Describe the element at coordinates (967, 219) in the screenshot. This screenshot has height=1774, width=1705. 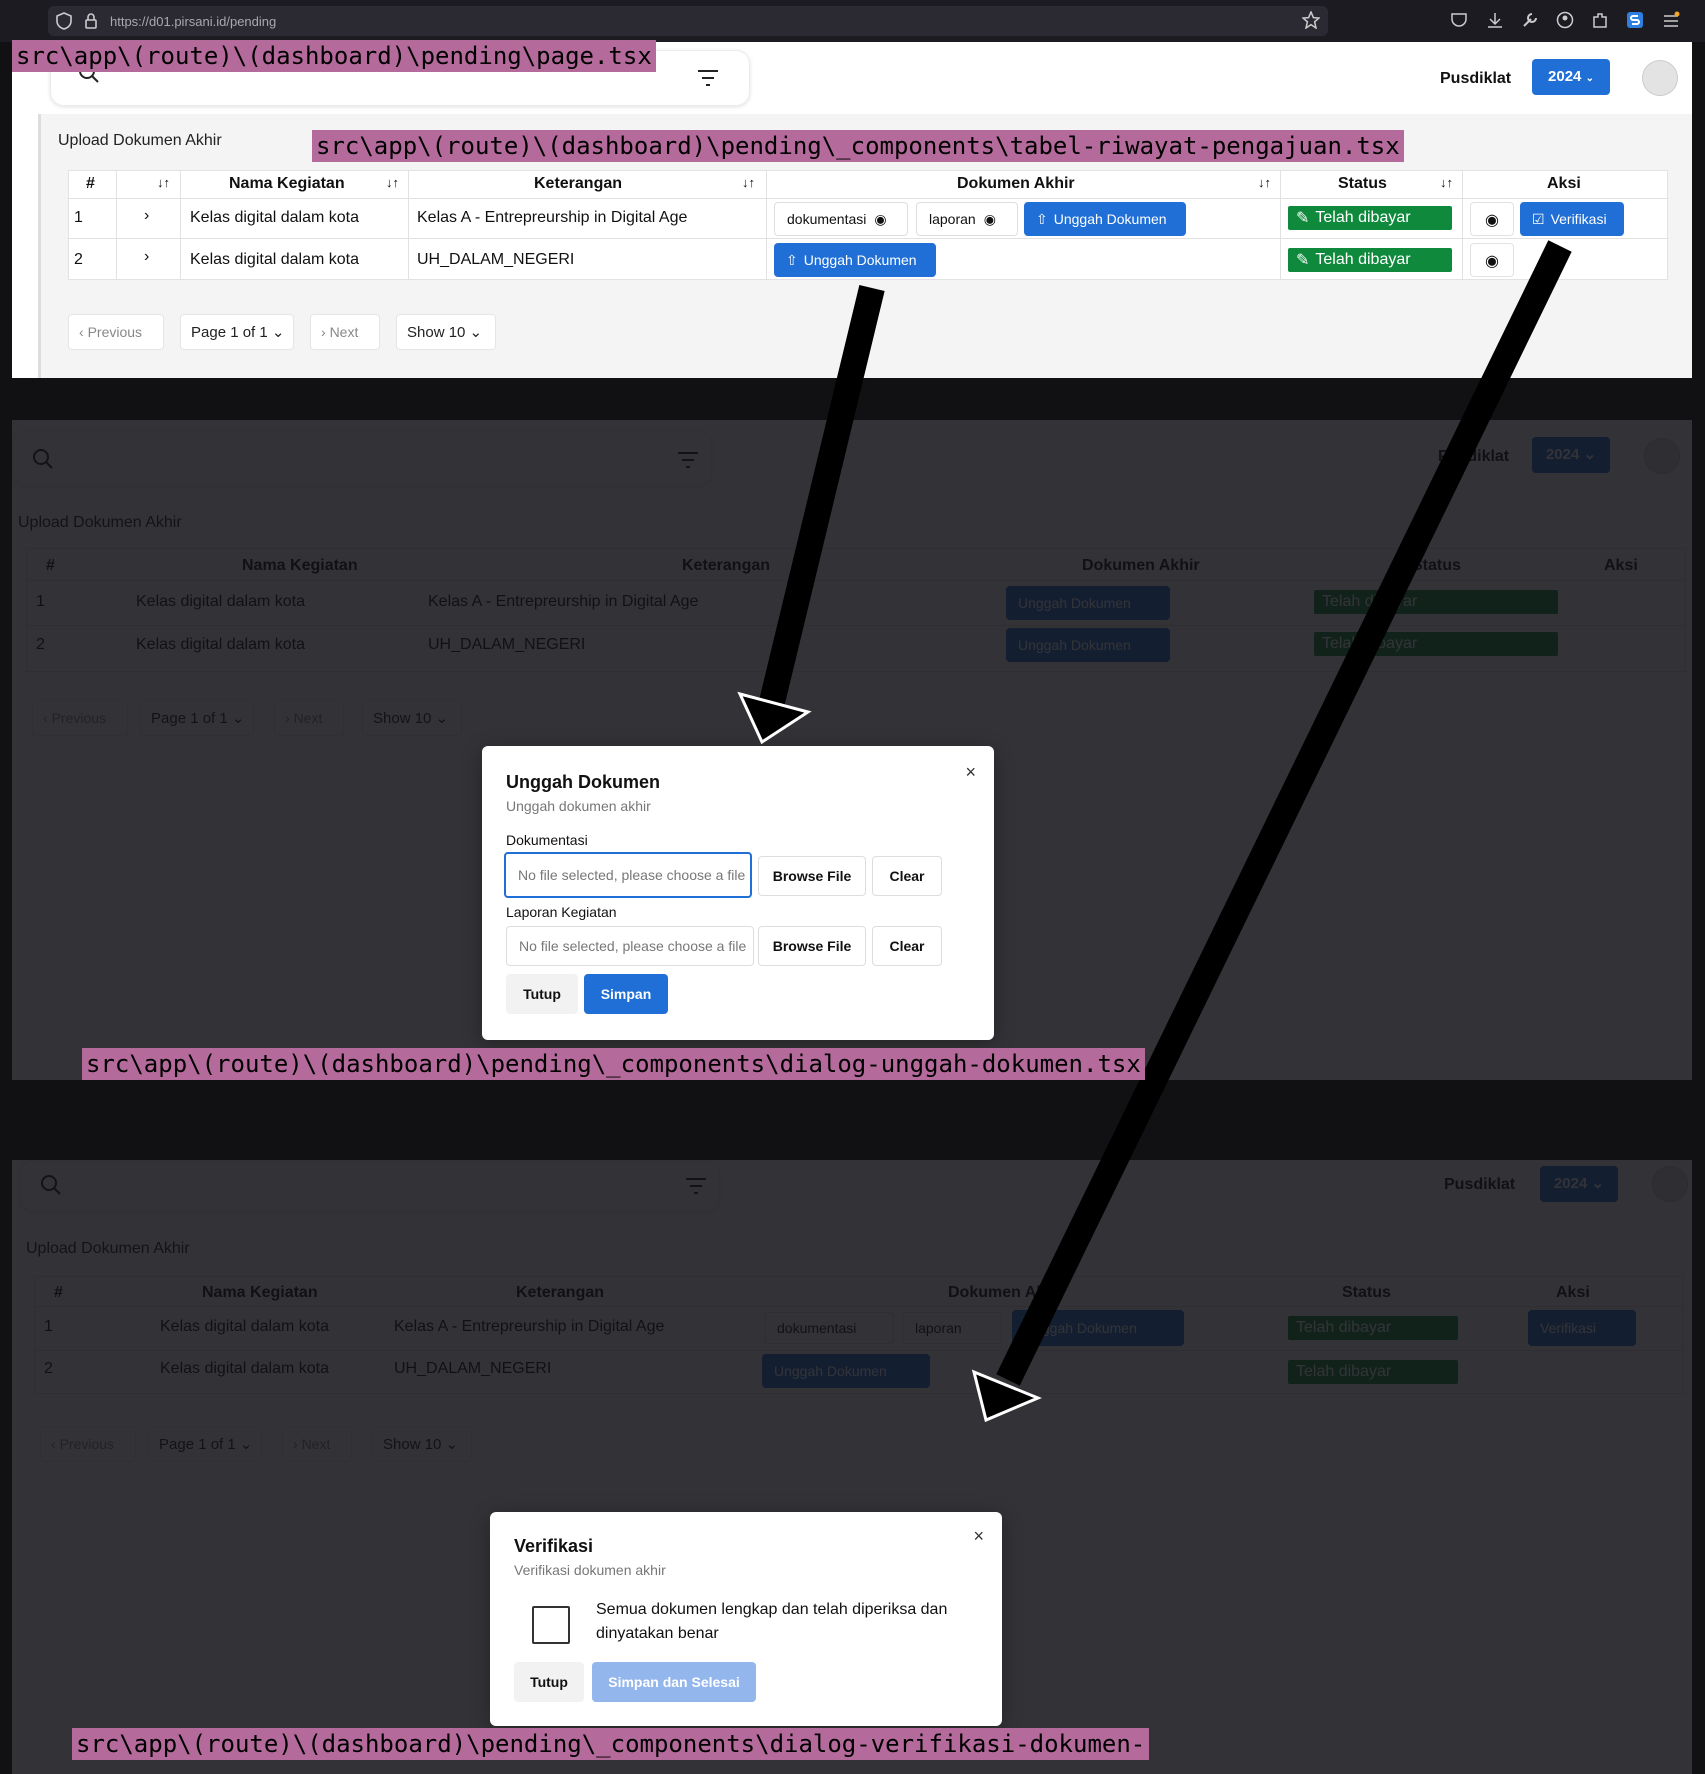
I see `view-laporan-button: laporan ◉` at that location.